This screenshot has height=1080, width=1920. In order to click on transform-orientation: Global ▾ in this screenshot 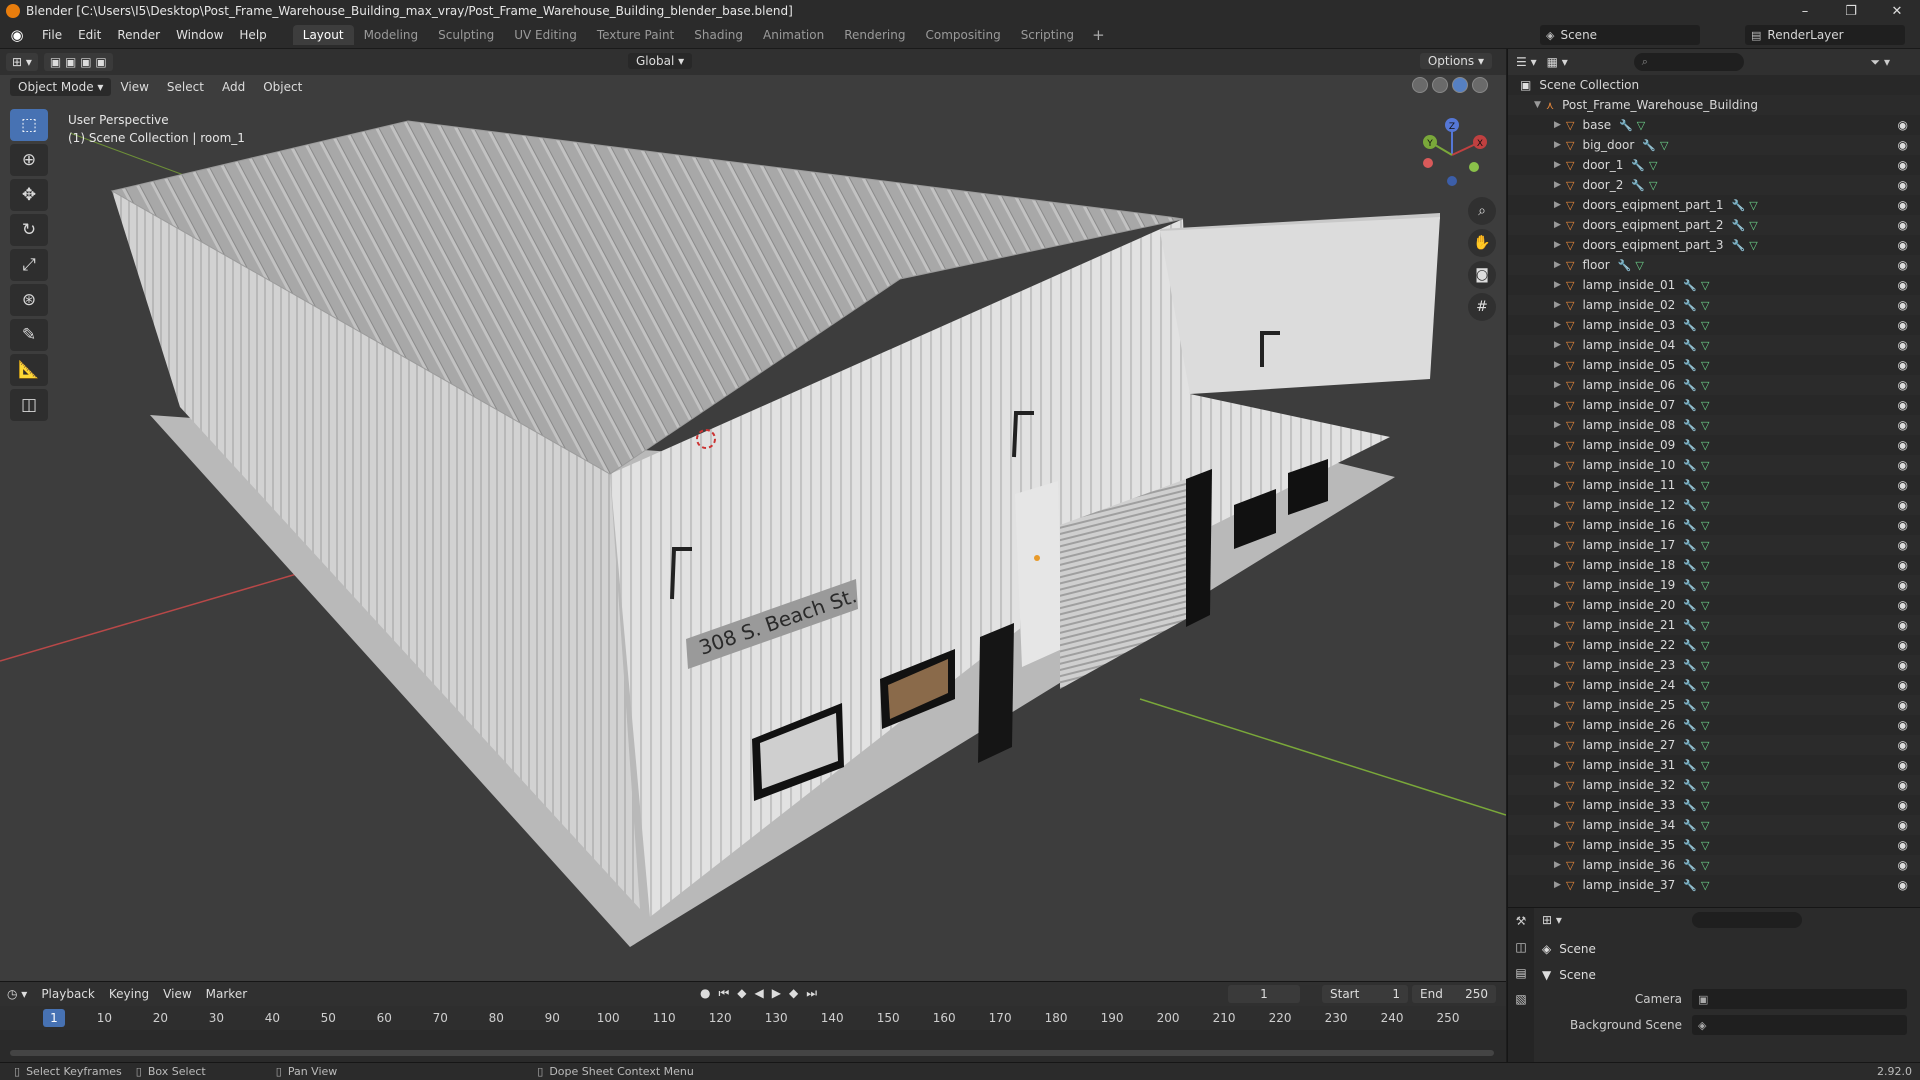, I will do `click(660, 61)`.